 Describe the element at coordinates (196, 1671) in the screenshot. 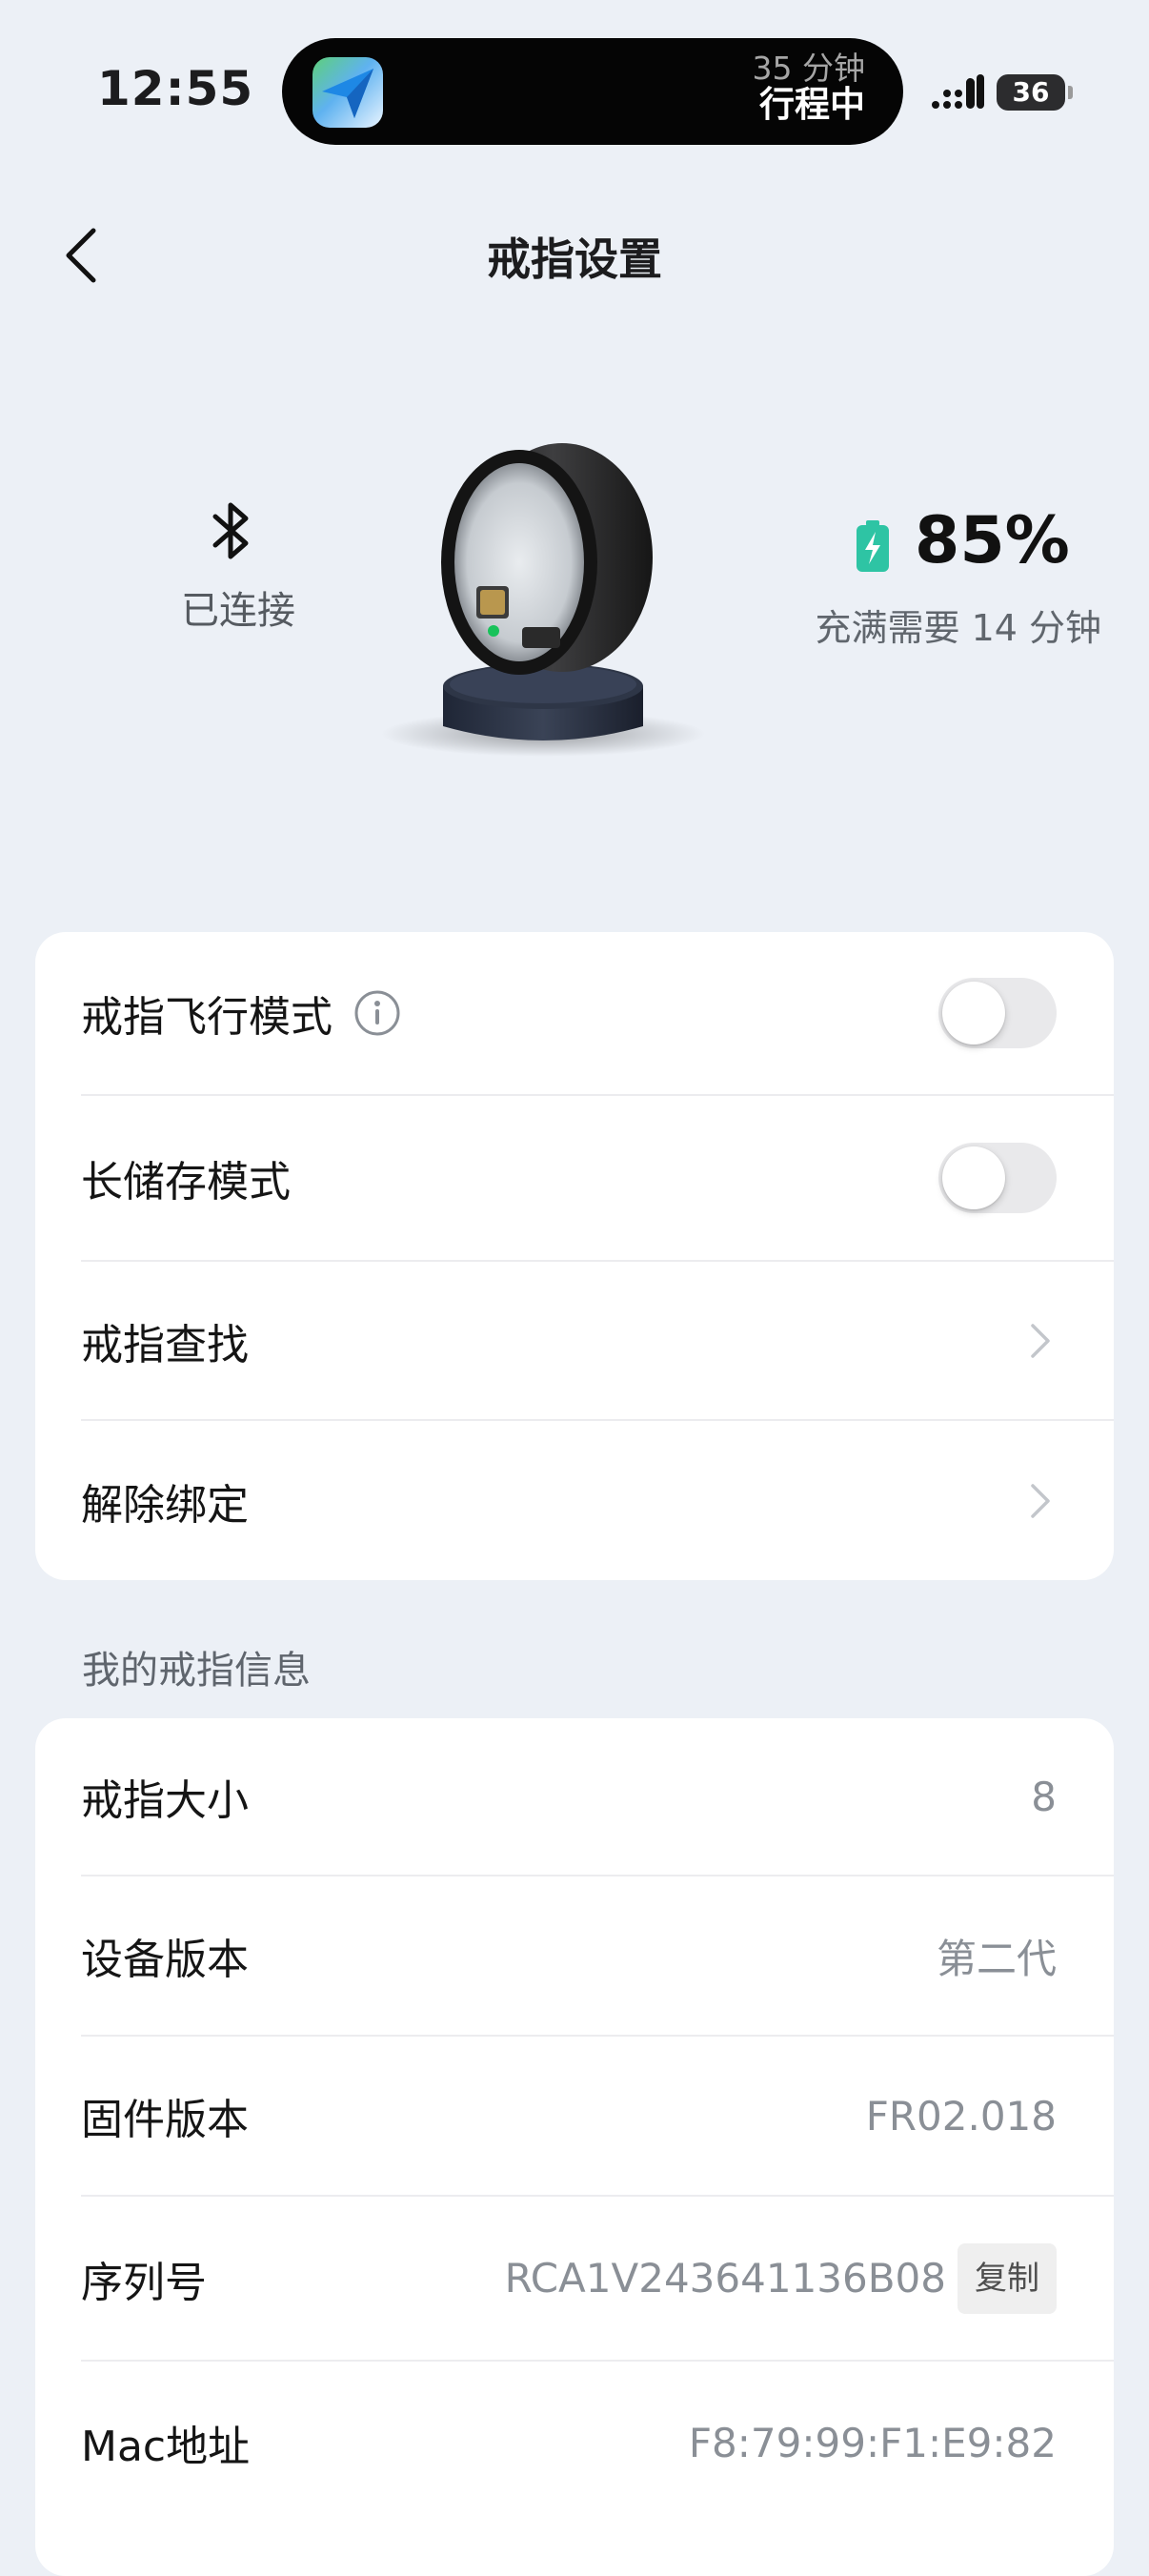

I see `section-title-ring-info: 我的戒指信息` at that location.